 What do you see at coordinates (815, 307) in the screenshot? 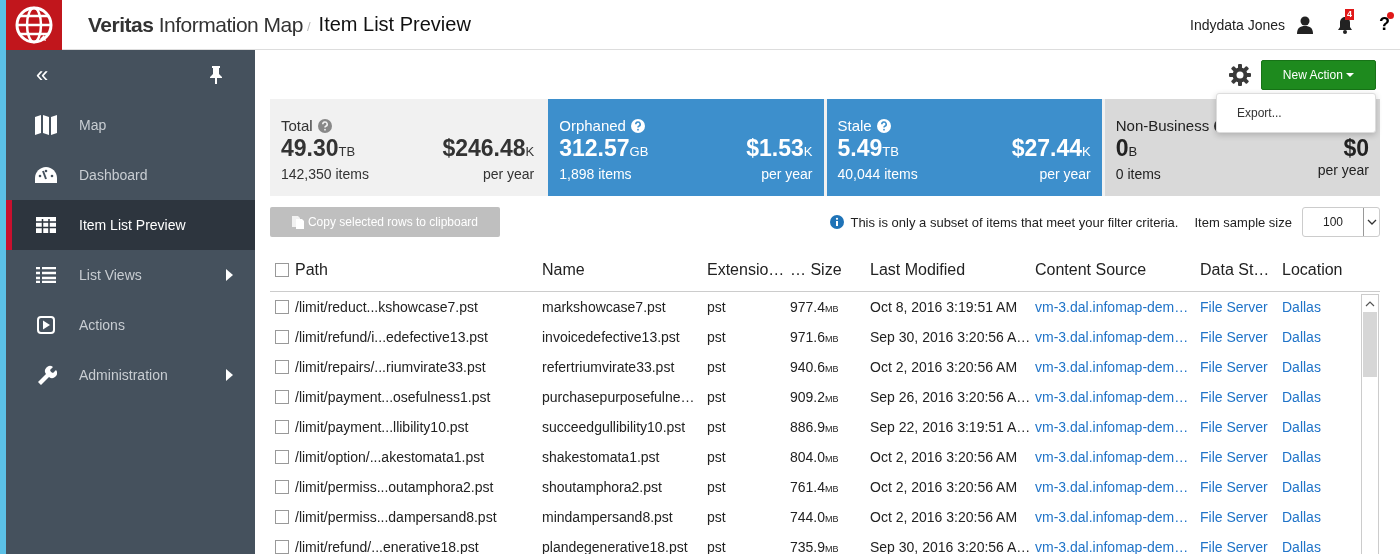
I see `table-cell-text: 977.4MB` at bounding box center [815, 307].